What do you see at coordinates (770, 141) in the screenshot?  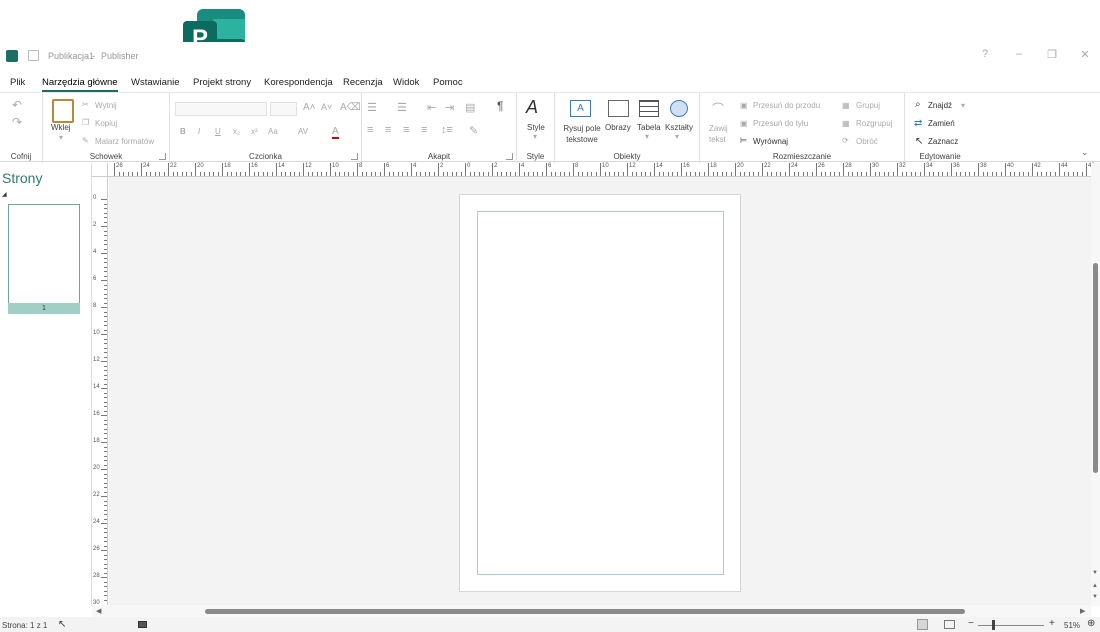 I see `align-button: Wyrównaj` at bounding box center [770, 141].